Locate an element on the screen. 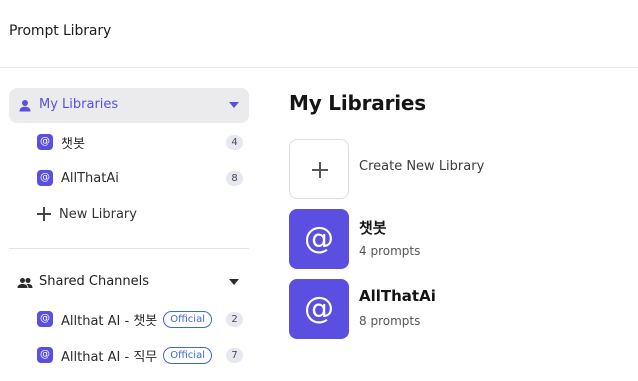 The image size is (638, 381). new-library-button: New Library is located at coordinates (87, 214).